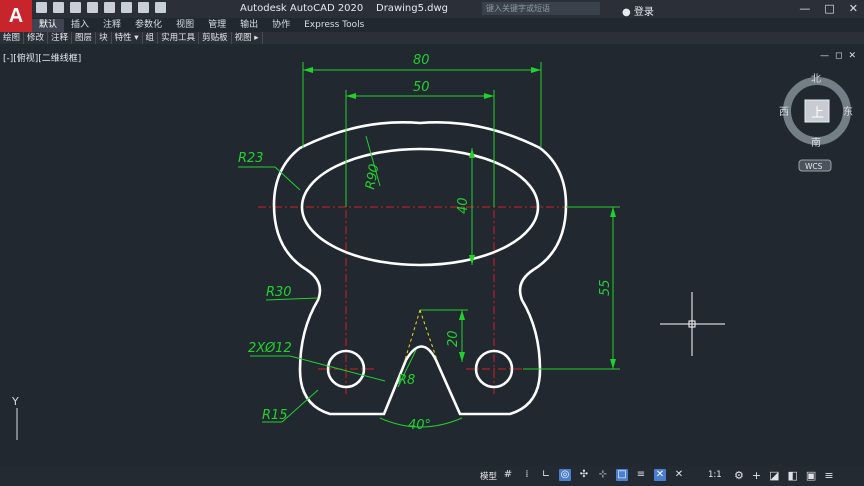 The image size is (864, 486). What do you see at coordinates (179, 38) in the screenshot?
I see `panel-utilities: 实用工具` at bounding box center [179, 38].